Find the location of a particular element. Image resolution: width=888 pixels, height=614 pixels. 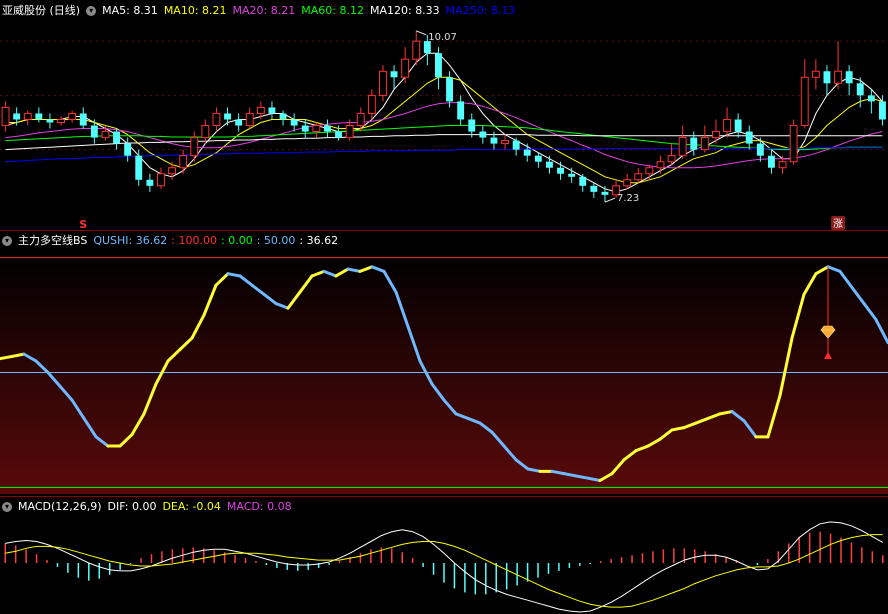

macd-panel is located at coordinates (444, 567).